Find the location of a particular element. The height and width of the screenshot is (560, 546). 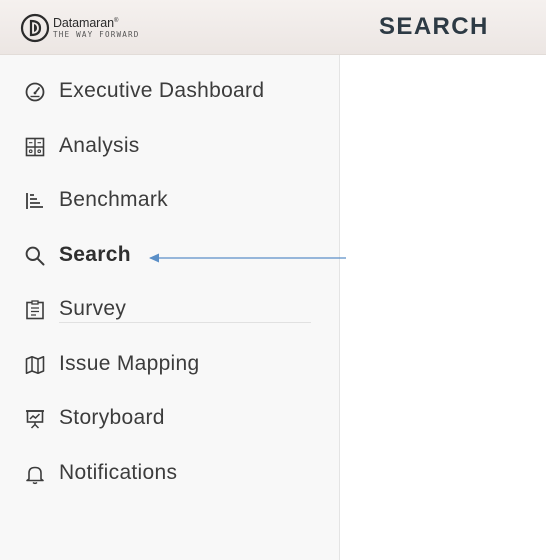

page-title: SEARCH is located at coordinates (434, 26).